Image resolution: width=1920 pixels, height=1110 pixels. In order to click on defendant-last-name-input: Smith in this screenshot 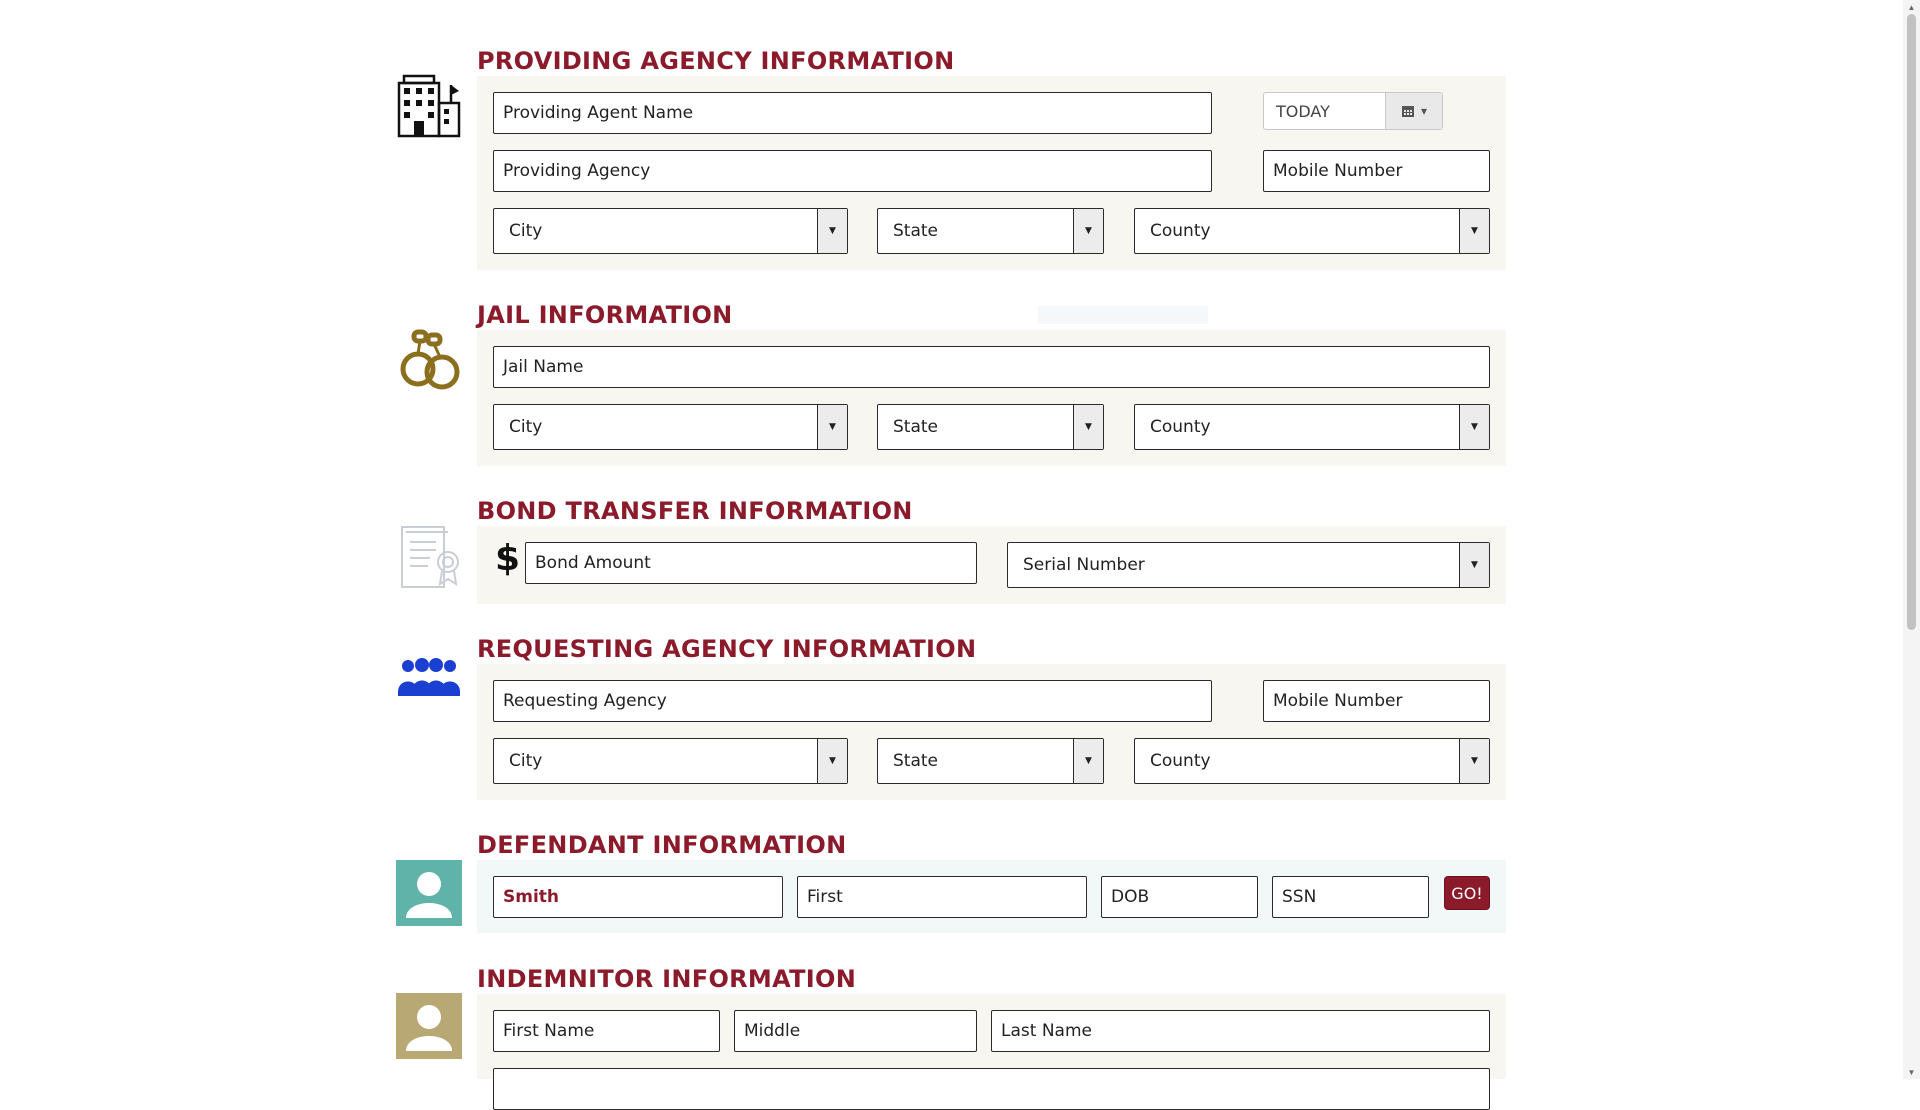, I will do `click(638, 897)`.